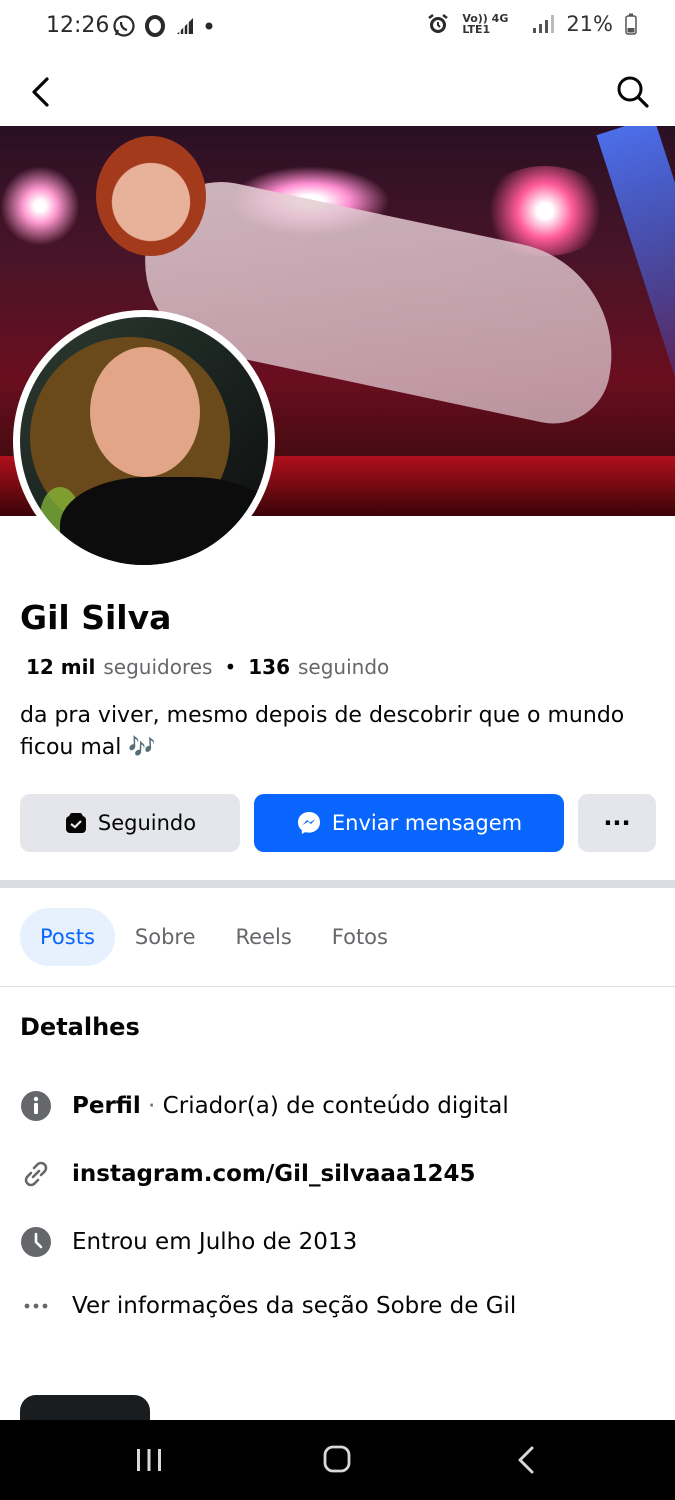 This screenshot has width=675, height=1500. I want to click on search-icon, so click(633, 92).